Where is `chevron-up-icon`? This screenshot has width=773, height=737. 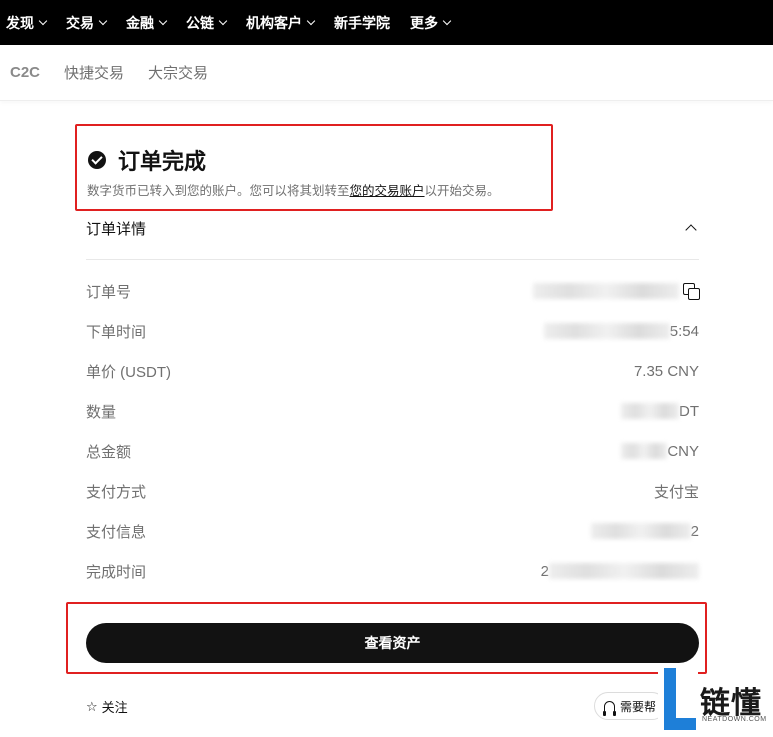 chevron-up-icon is located at coordinates (691, 230).